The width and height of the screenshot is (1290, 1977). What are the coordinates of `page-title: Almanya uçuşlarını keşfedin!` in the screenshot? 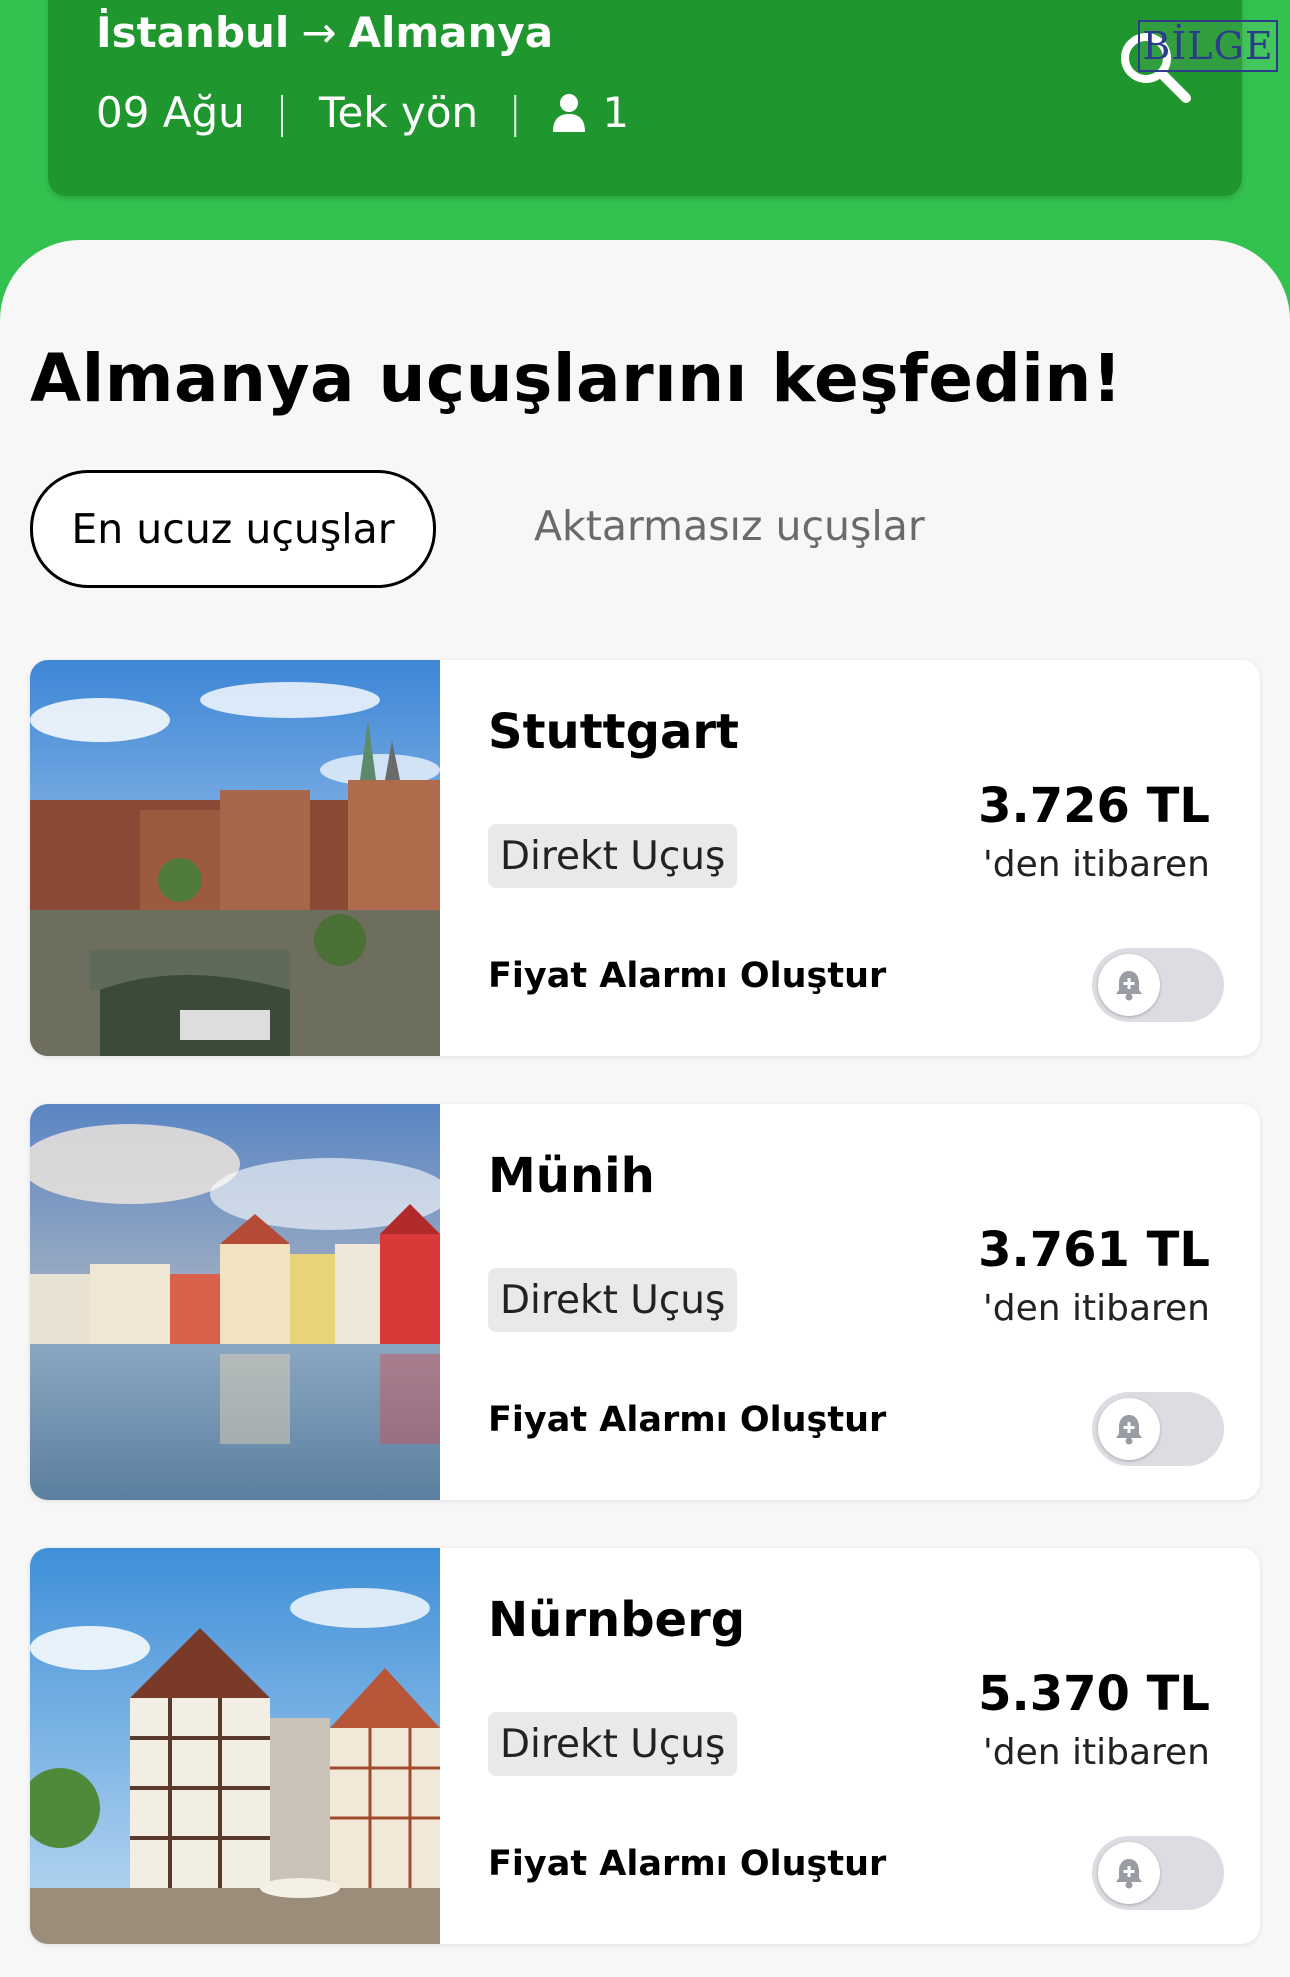 It's located at (576, 378).